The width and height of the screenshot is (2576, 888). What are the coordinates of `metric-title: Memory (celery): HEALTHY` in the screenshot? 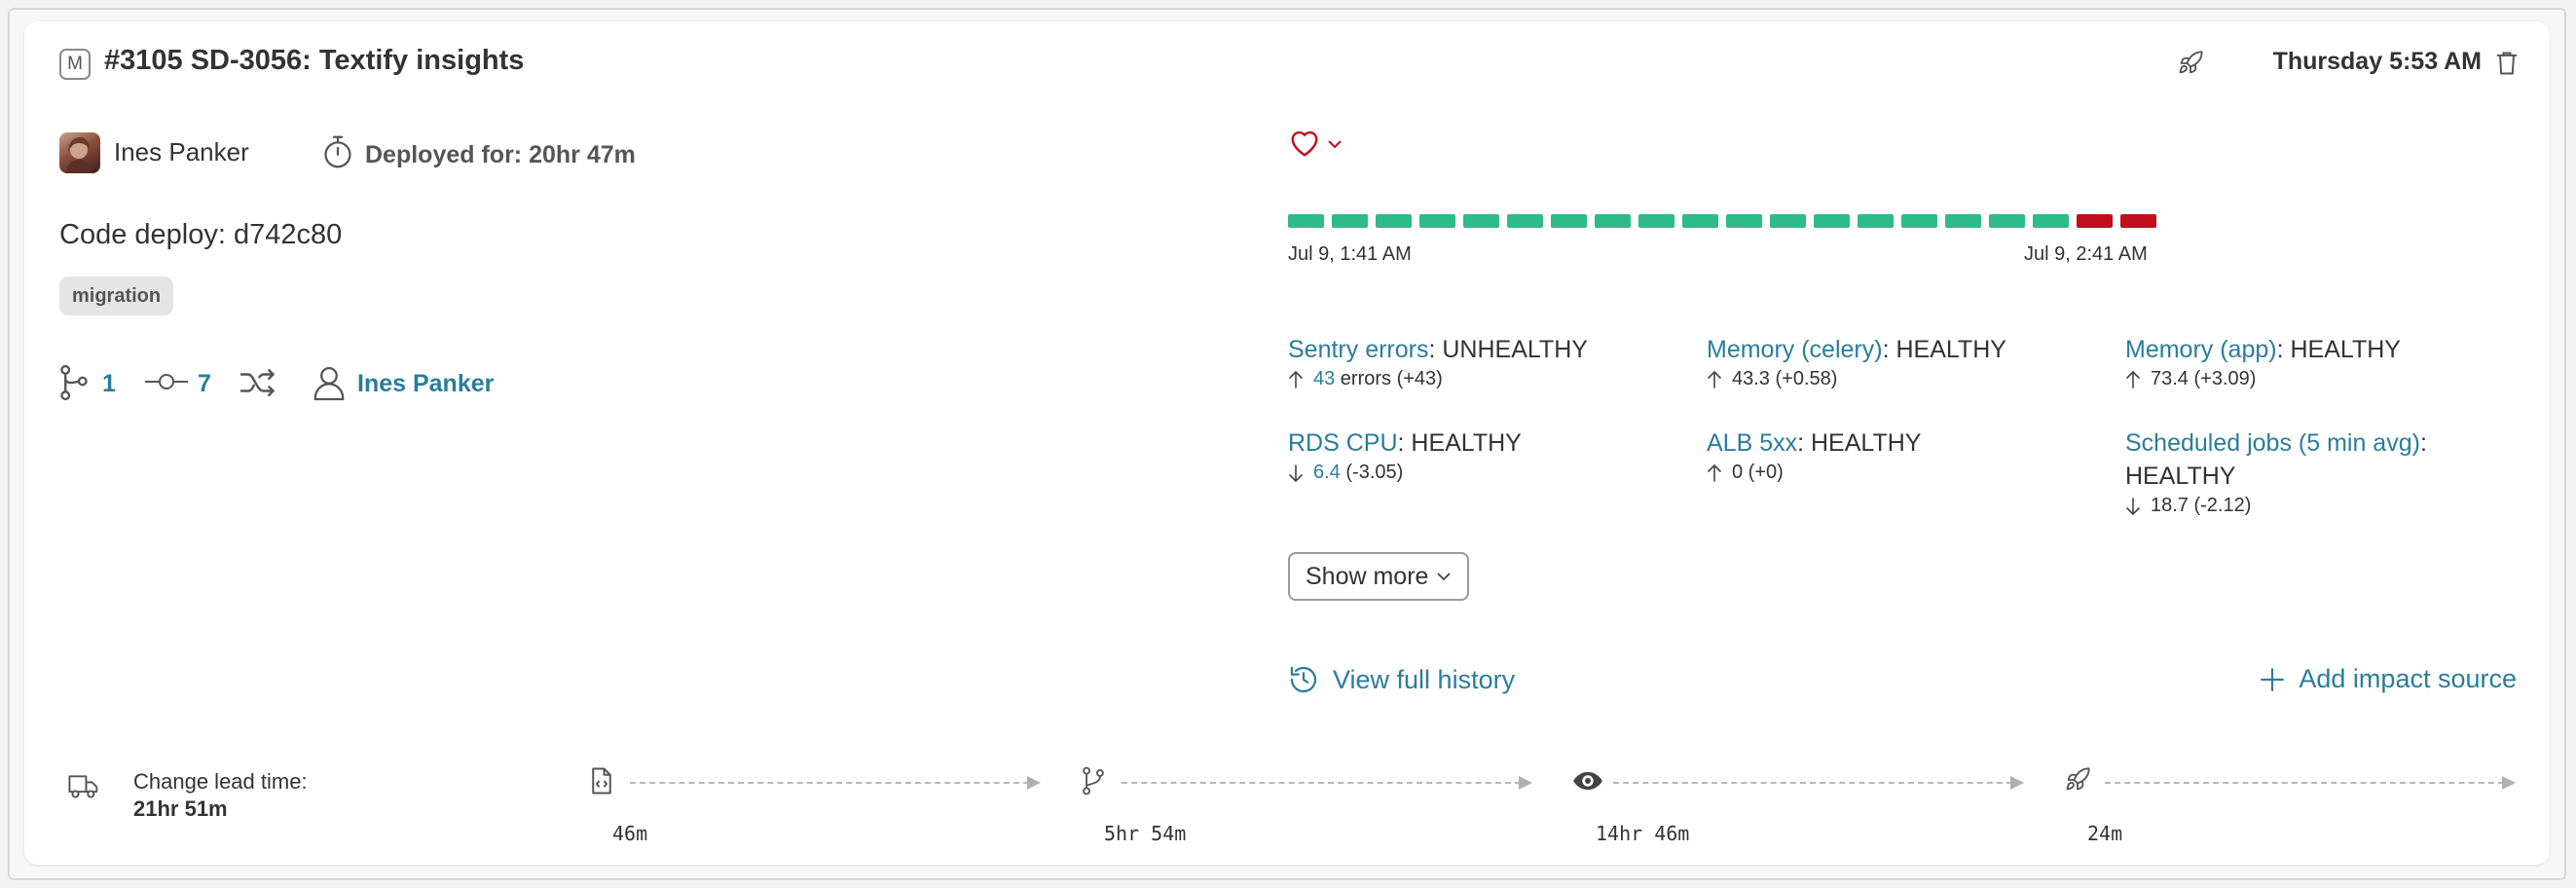 It's located at (1906, 349).